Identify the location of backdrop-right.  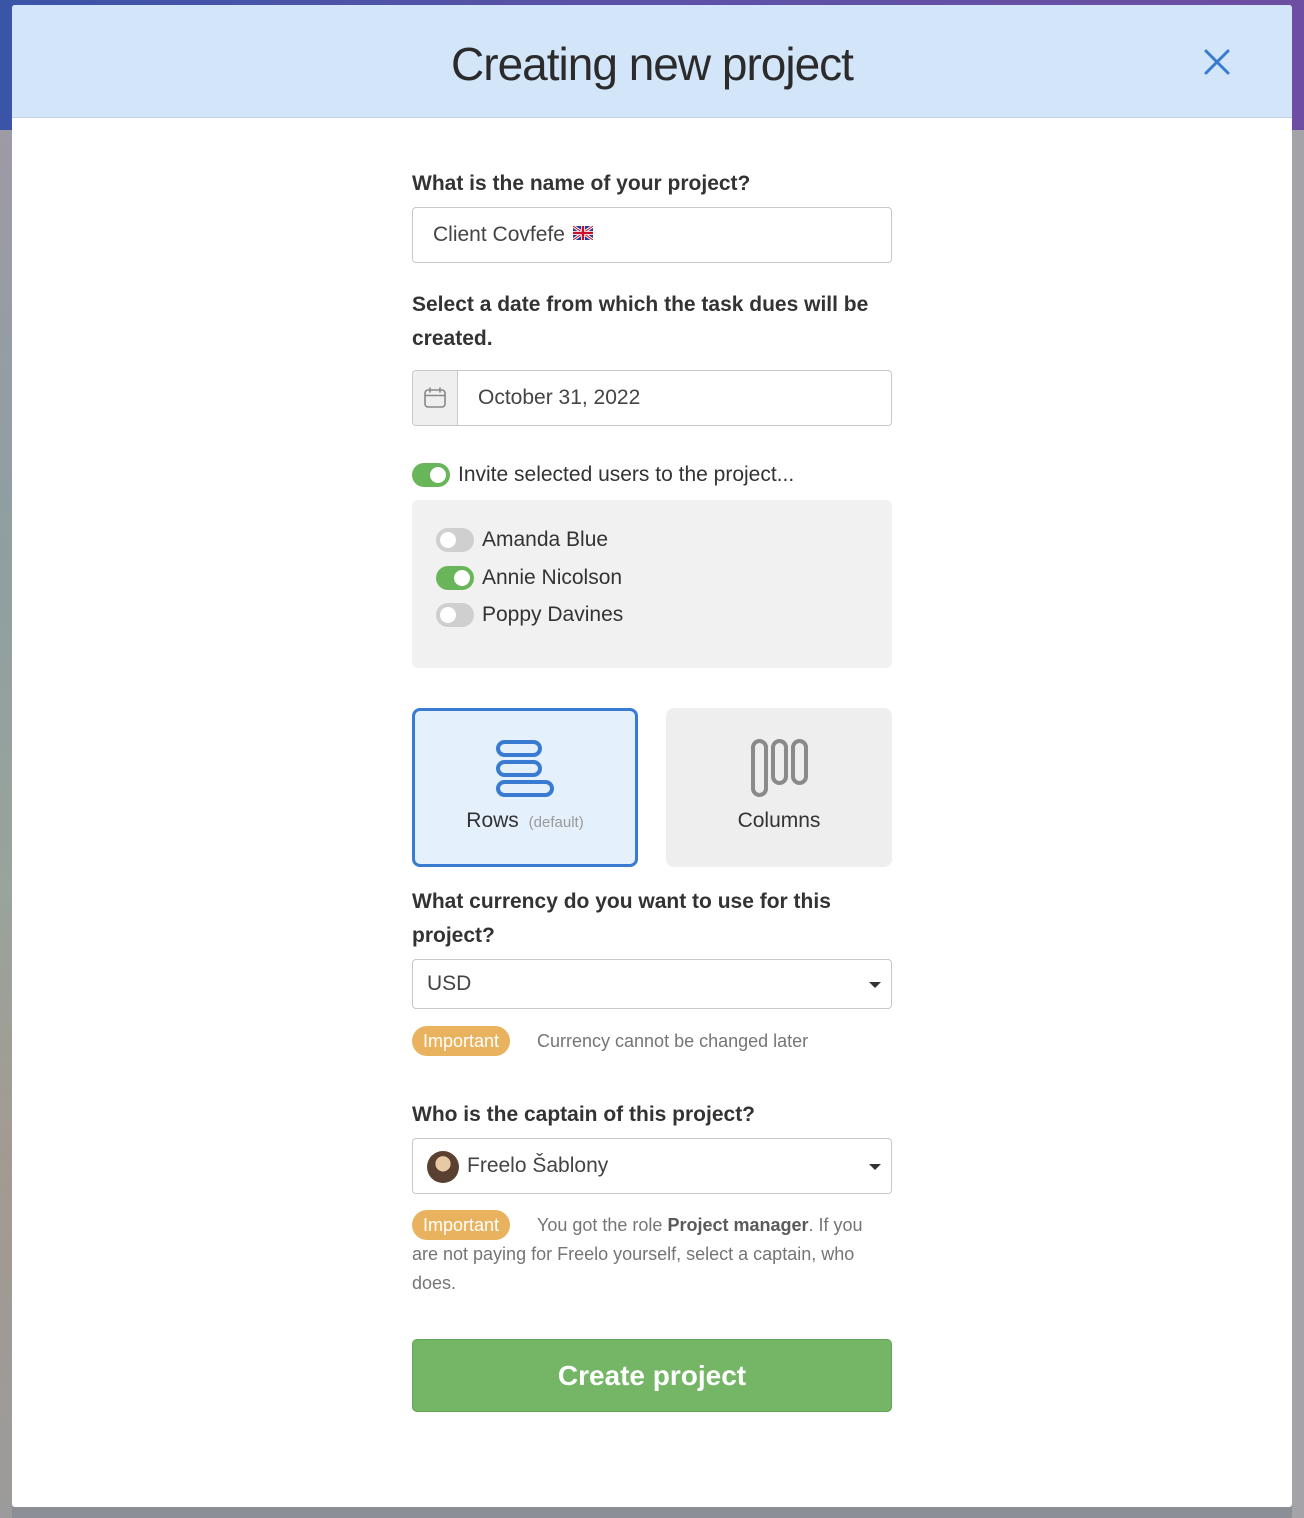
(1298, 824).